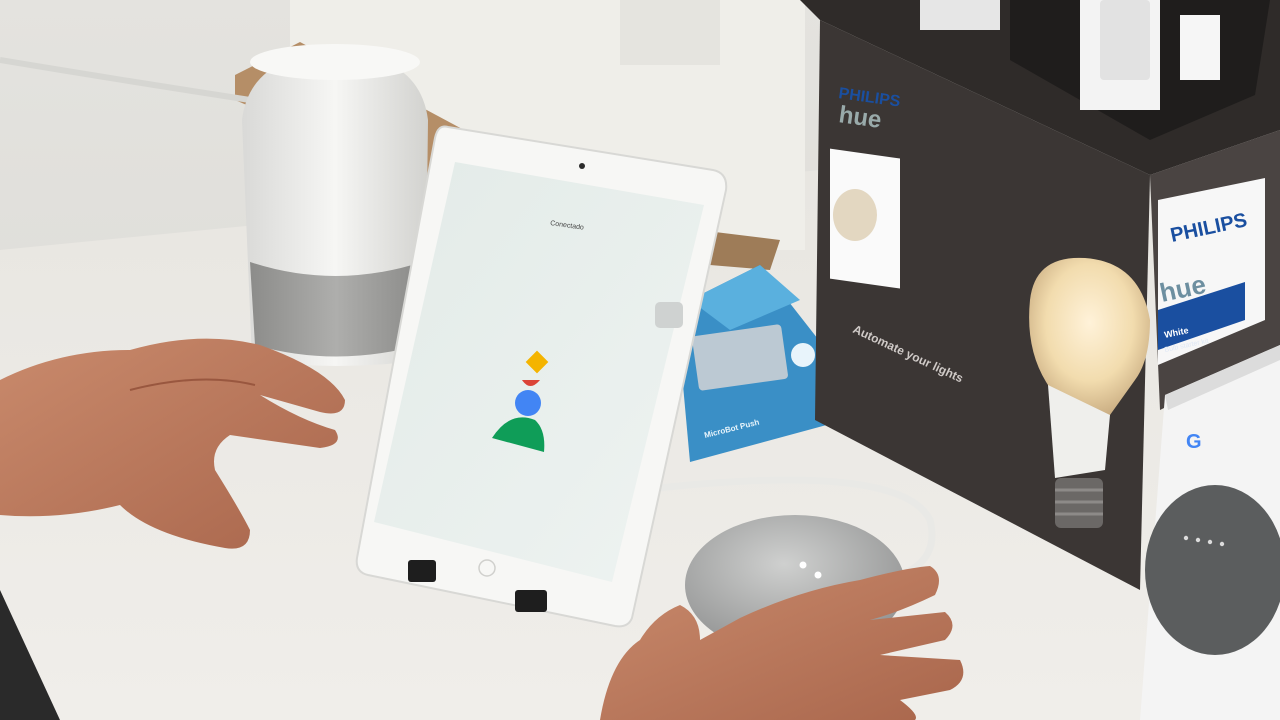  I want to click on blue-circle-shape, so click(528, 403).